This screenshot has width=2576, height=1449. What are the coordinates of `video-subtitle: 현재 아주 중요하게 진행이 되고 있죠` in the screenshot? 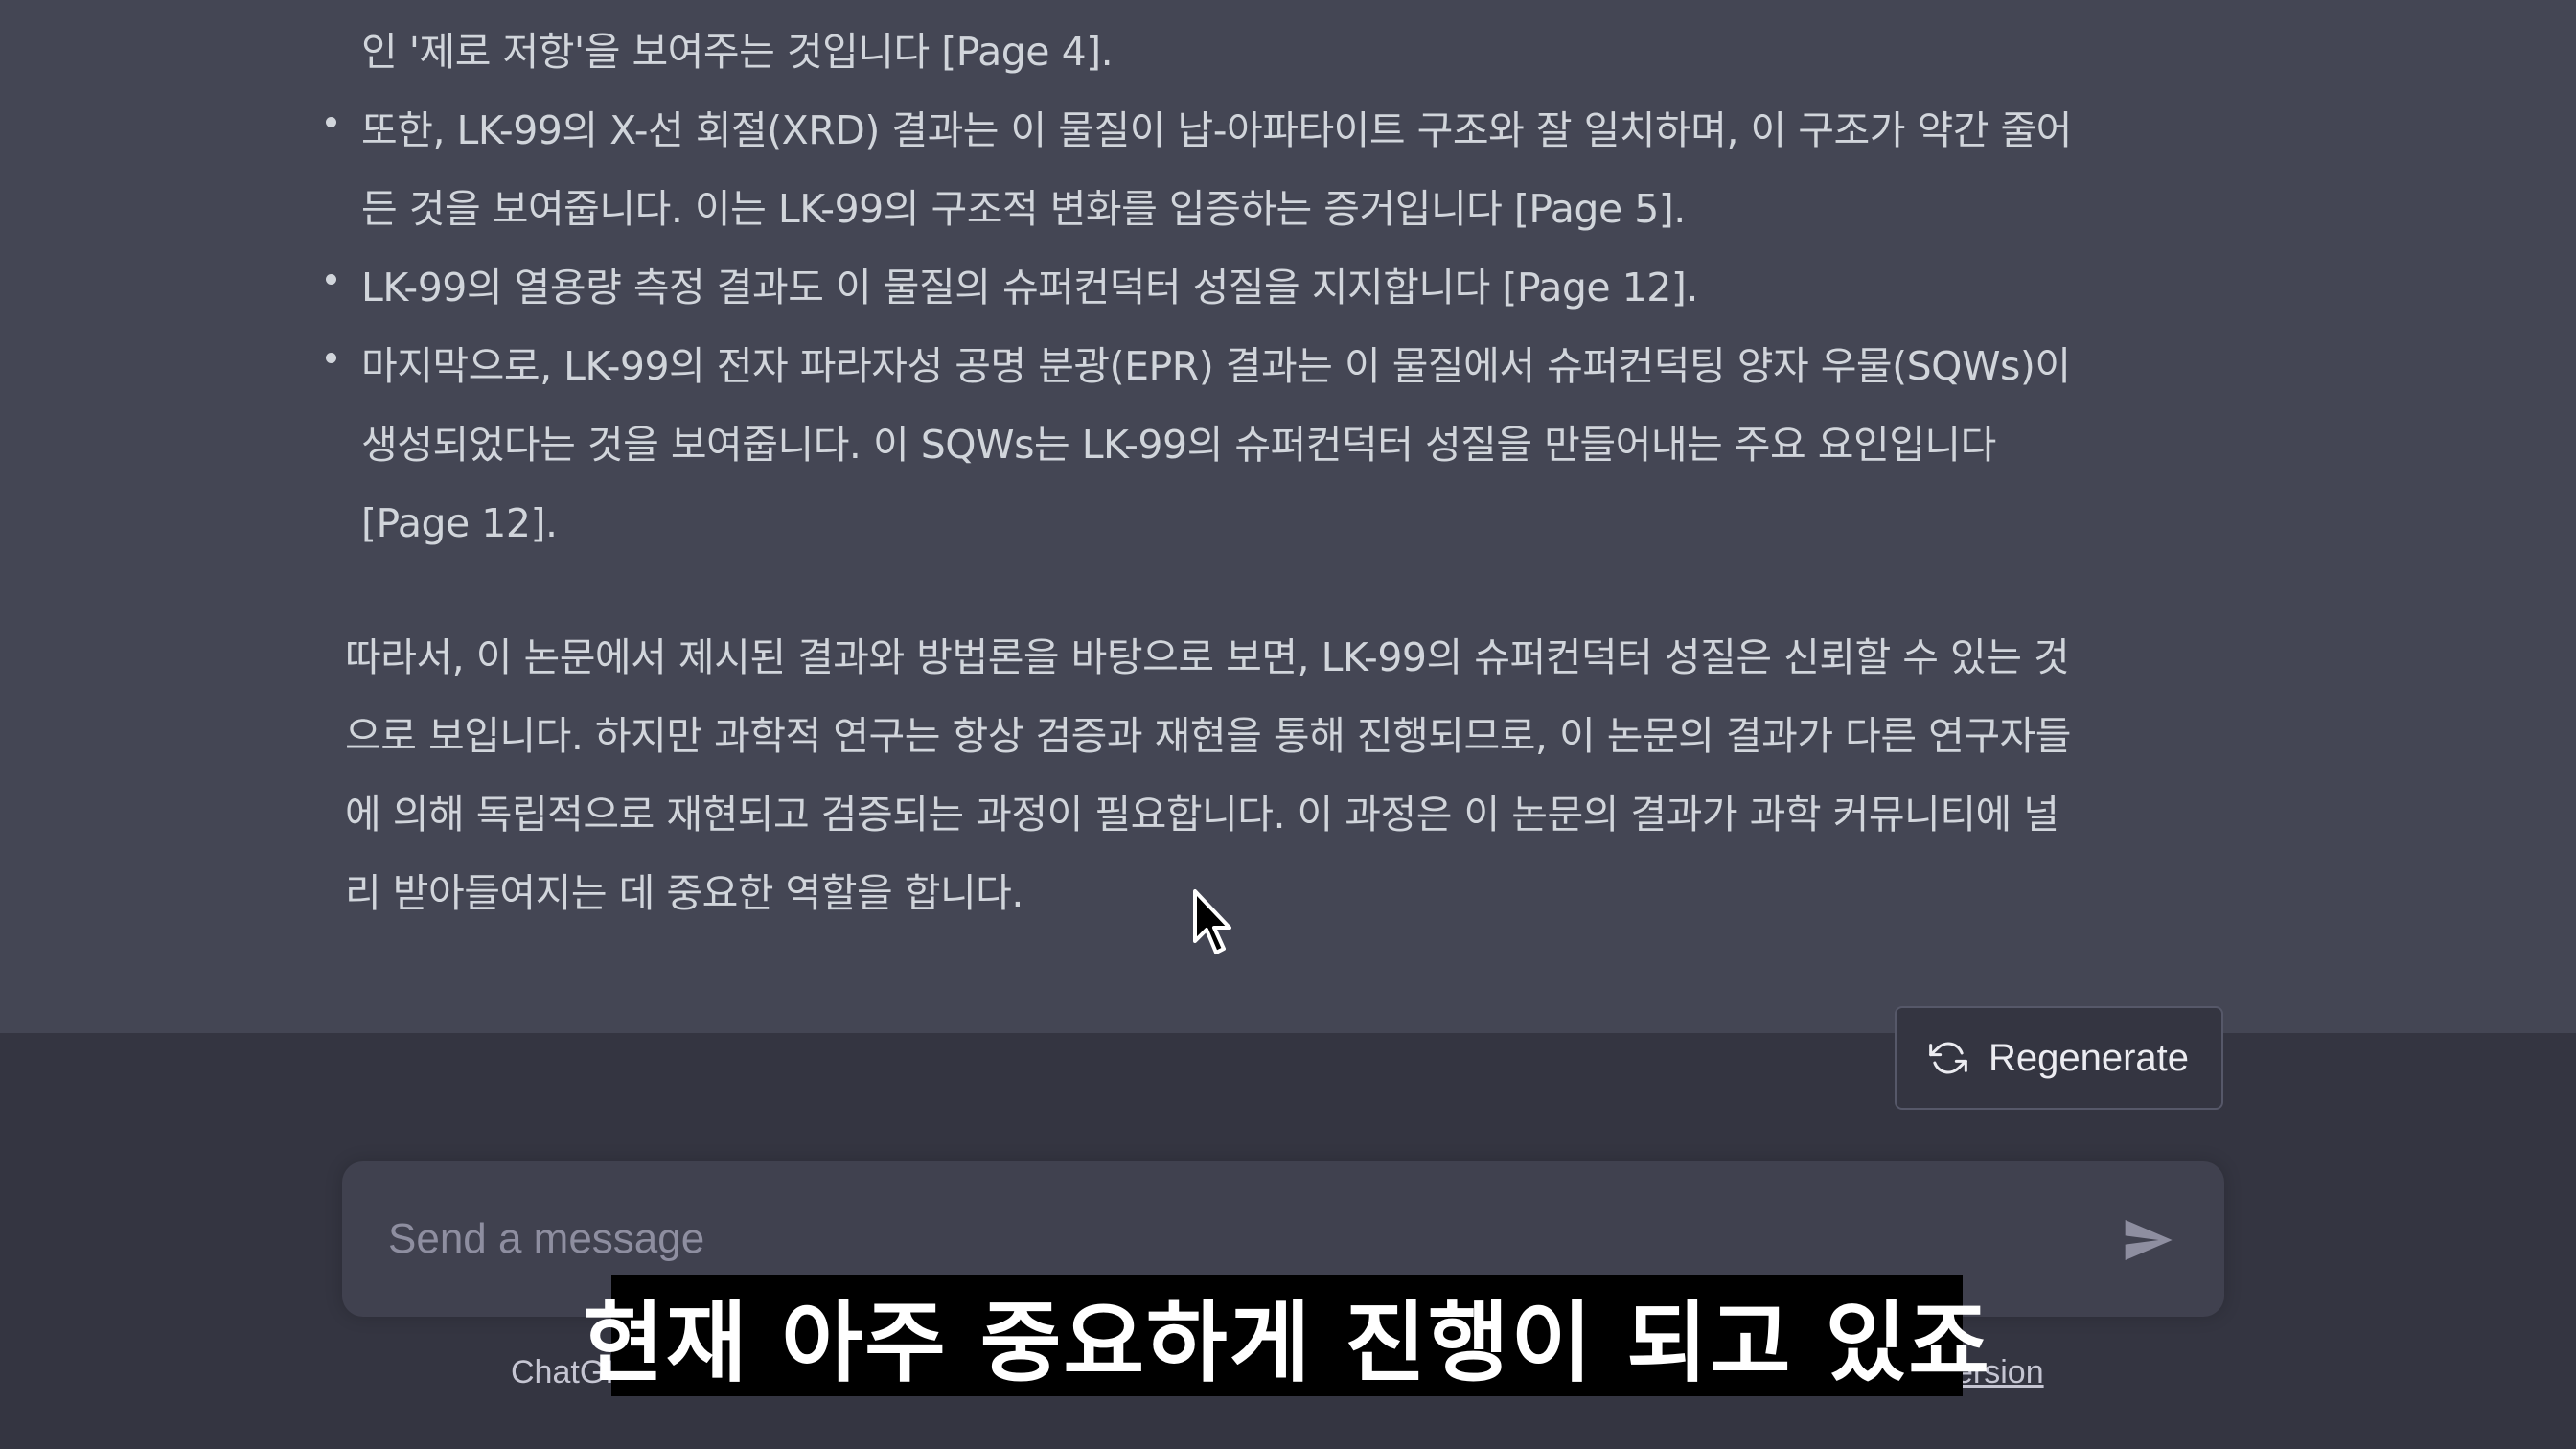 It's located at (1286, 1335).